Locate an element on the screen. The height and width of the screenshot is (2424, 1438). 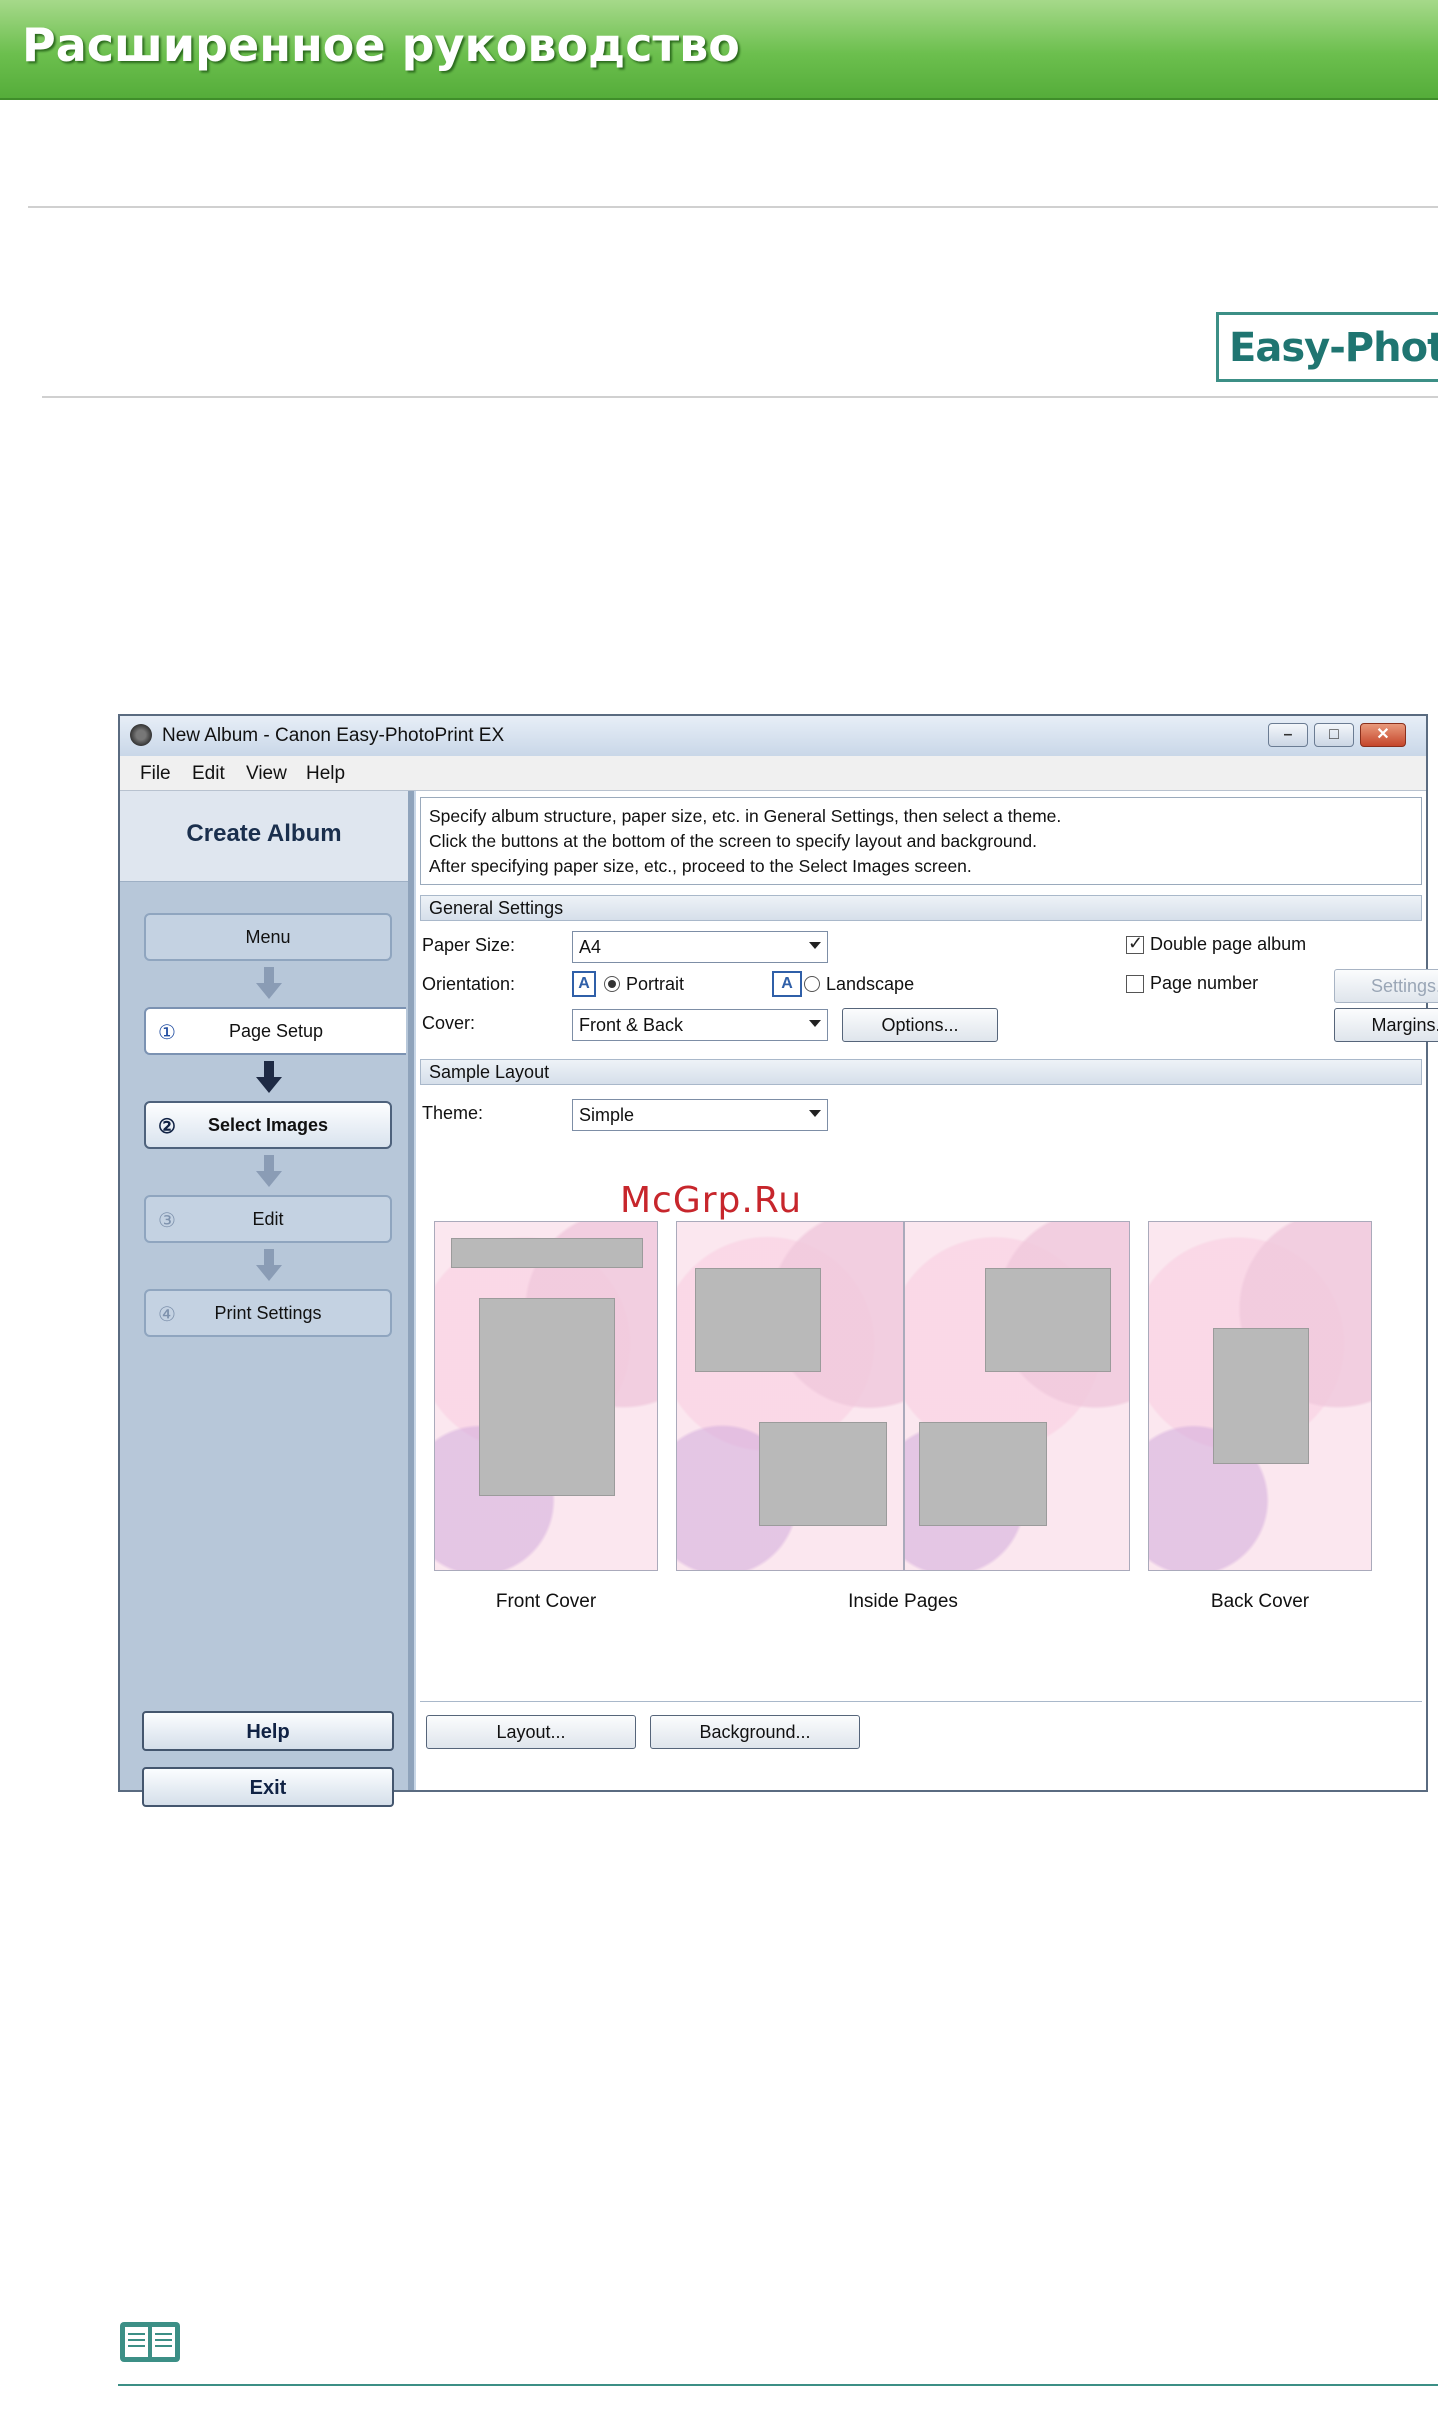
page-number-label: Page number is located at coordinates (1204, 983).